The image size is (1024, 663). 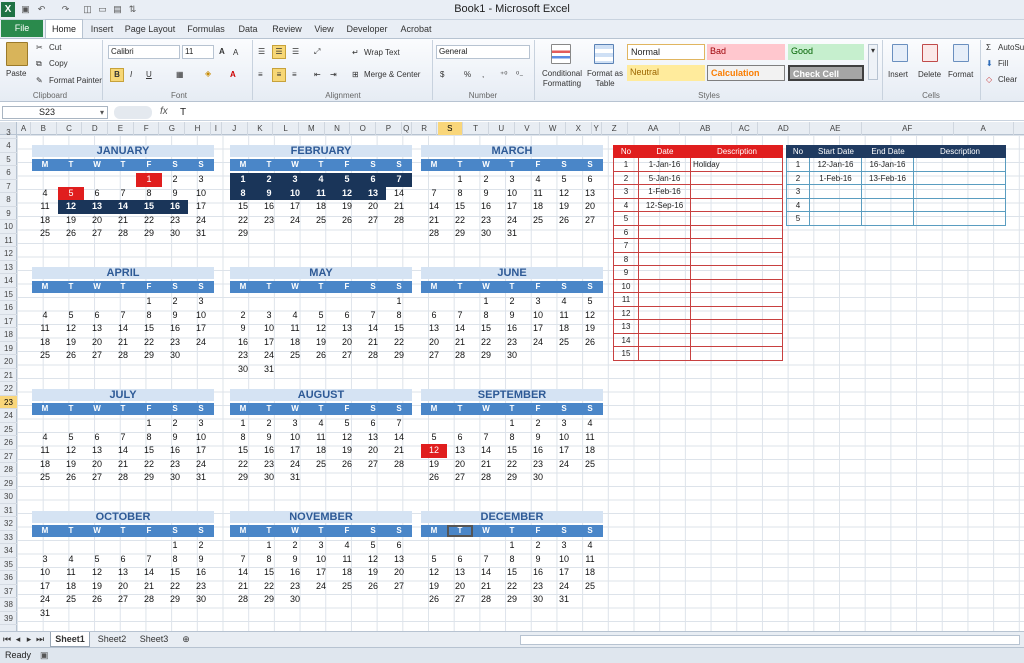 I want to click on column-header-v: V, so click(x=528, y=128).